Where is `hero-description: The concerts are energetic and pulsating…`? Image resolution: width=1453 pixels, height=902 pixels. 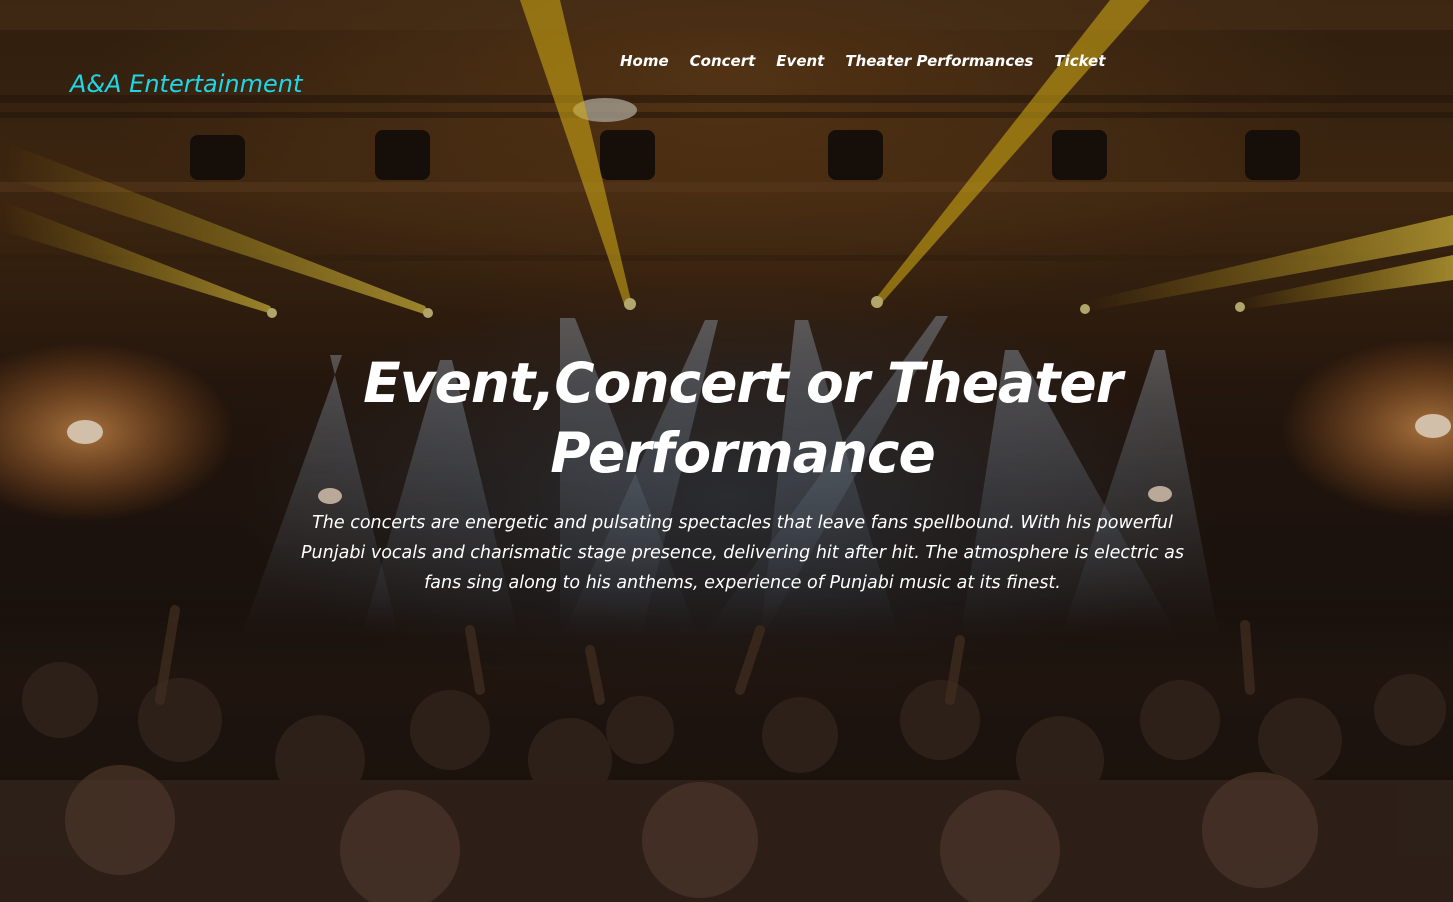 hero-description: The concerts are energetic and pulsating… is located at coordinates (742, 553).